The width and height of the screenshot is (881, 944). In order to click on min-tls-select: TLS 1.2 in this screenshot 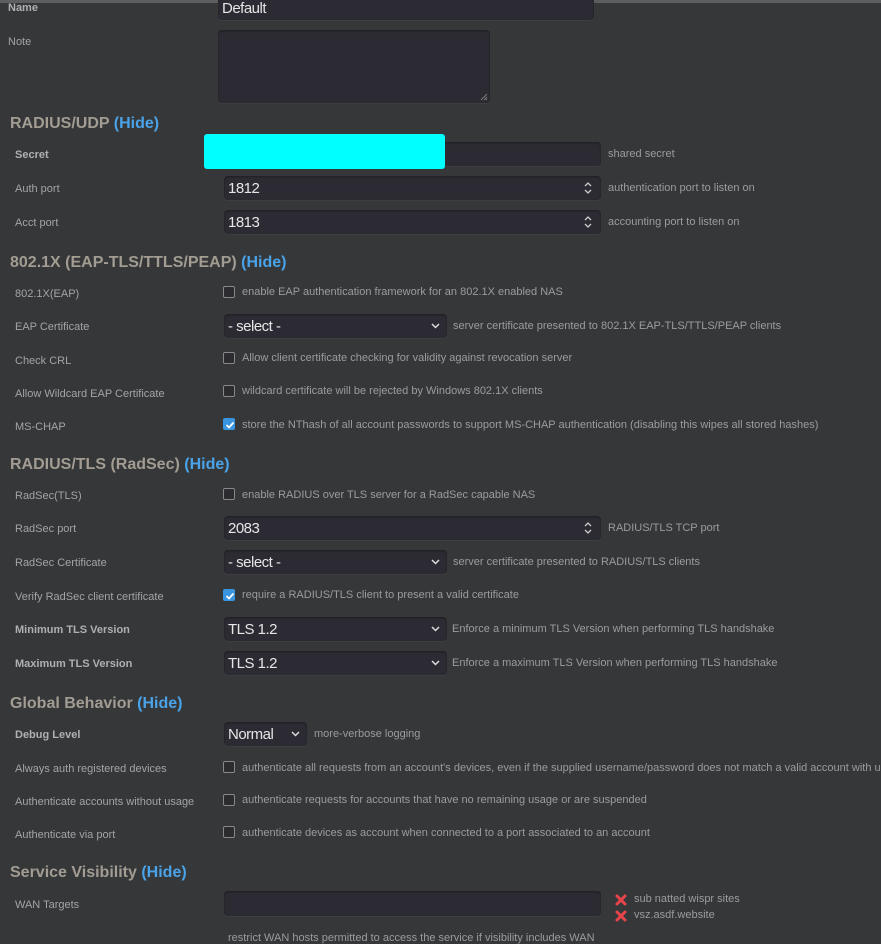, I will do `click(335, 629)`.